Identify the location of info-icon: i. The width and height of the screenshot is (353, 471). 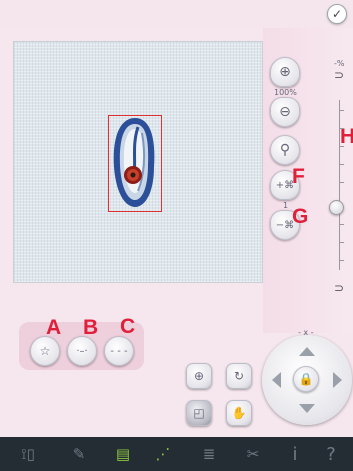
(295, 454).